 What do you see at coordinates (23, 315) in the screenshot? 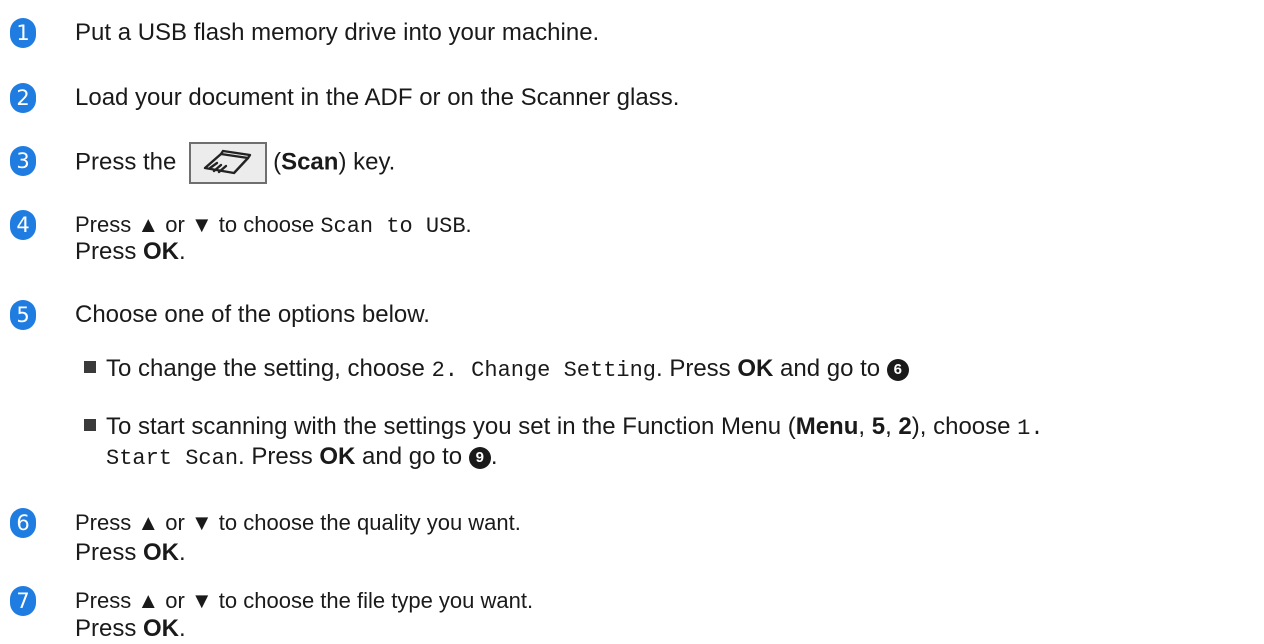
I see `step-number-badge: 5` at bounding box center [23, 315].